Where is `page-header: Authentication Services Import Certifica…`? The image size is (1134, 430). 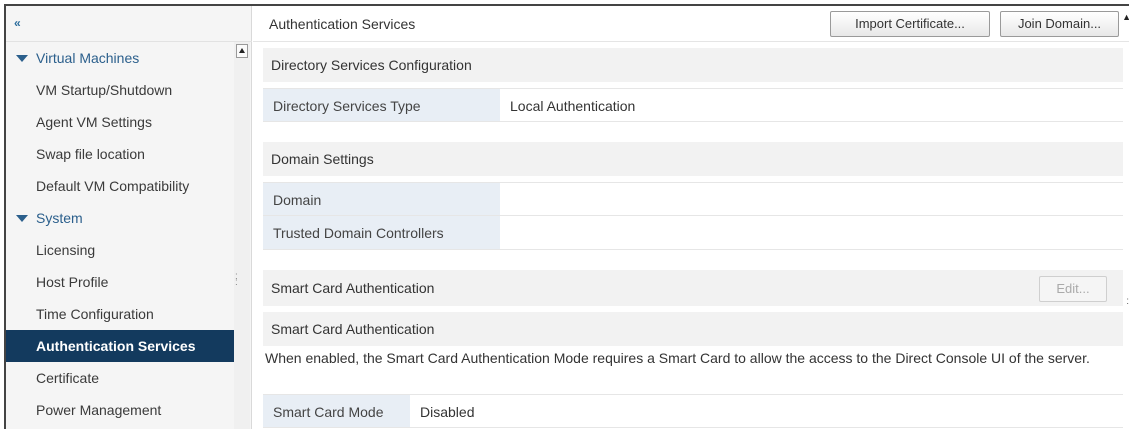 page-header: Authentication Services Import Certifica… is located at coordinates (691, 24).